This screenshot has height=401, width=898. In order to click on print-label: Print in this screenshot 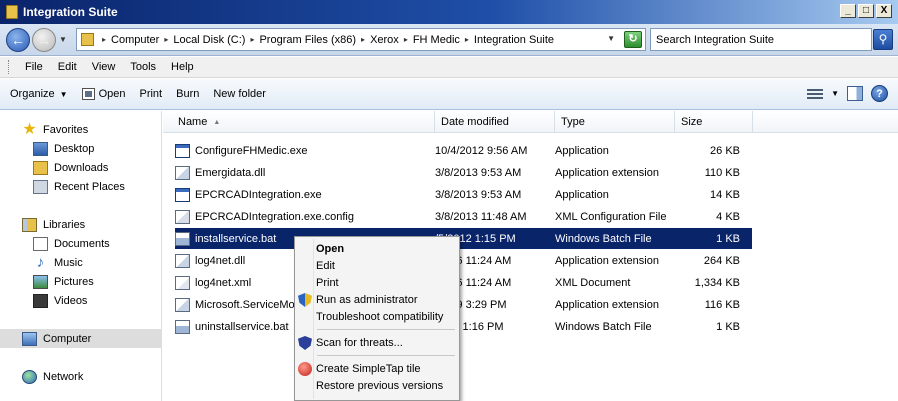, I will do `click(151, 94)`.